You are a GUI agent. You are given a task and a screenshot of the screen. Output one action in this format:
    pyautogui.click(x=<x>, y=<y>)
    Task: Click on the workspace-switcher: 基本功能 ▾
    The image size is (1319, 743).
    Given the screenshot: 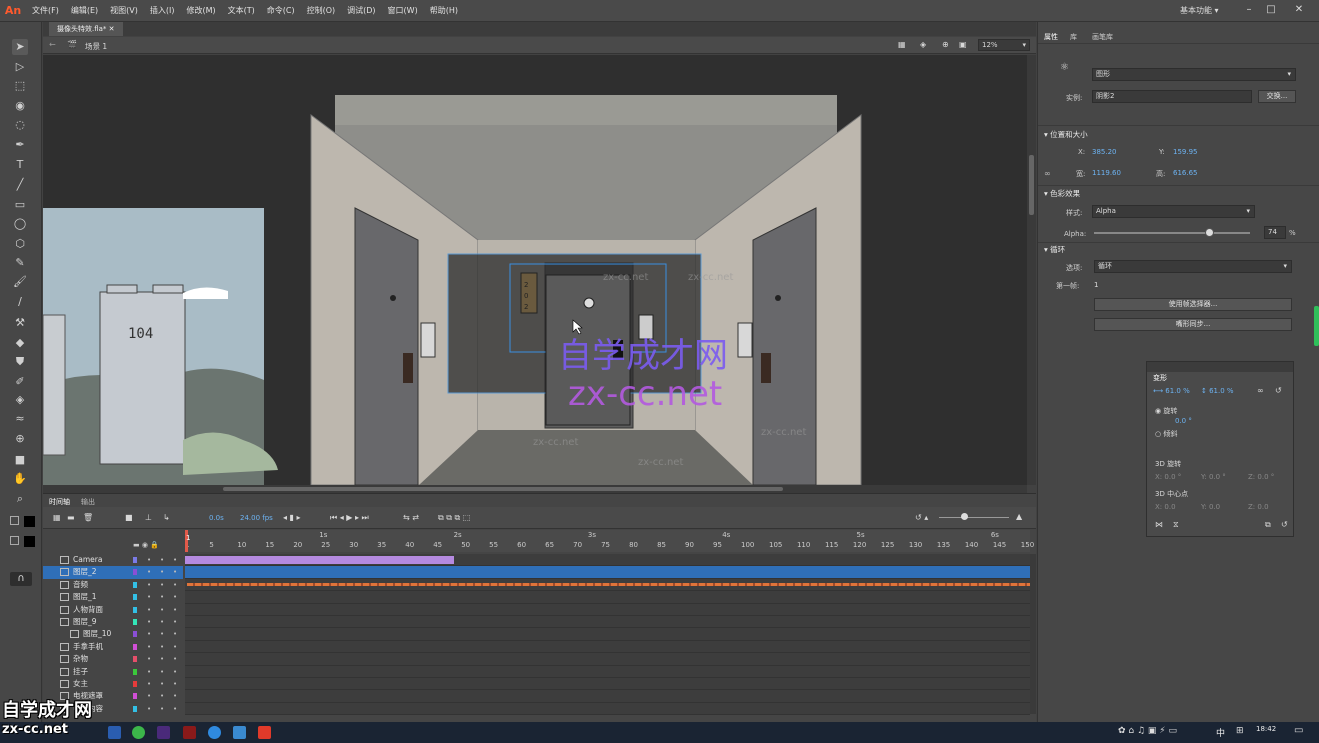 What is the action you would take?
    pyautogui.click(x=1199, y=10)
    